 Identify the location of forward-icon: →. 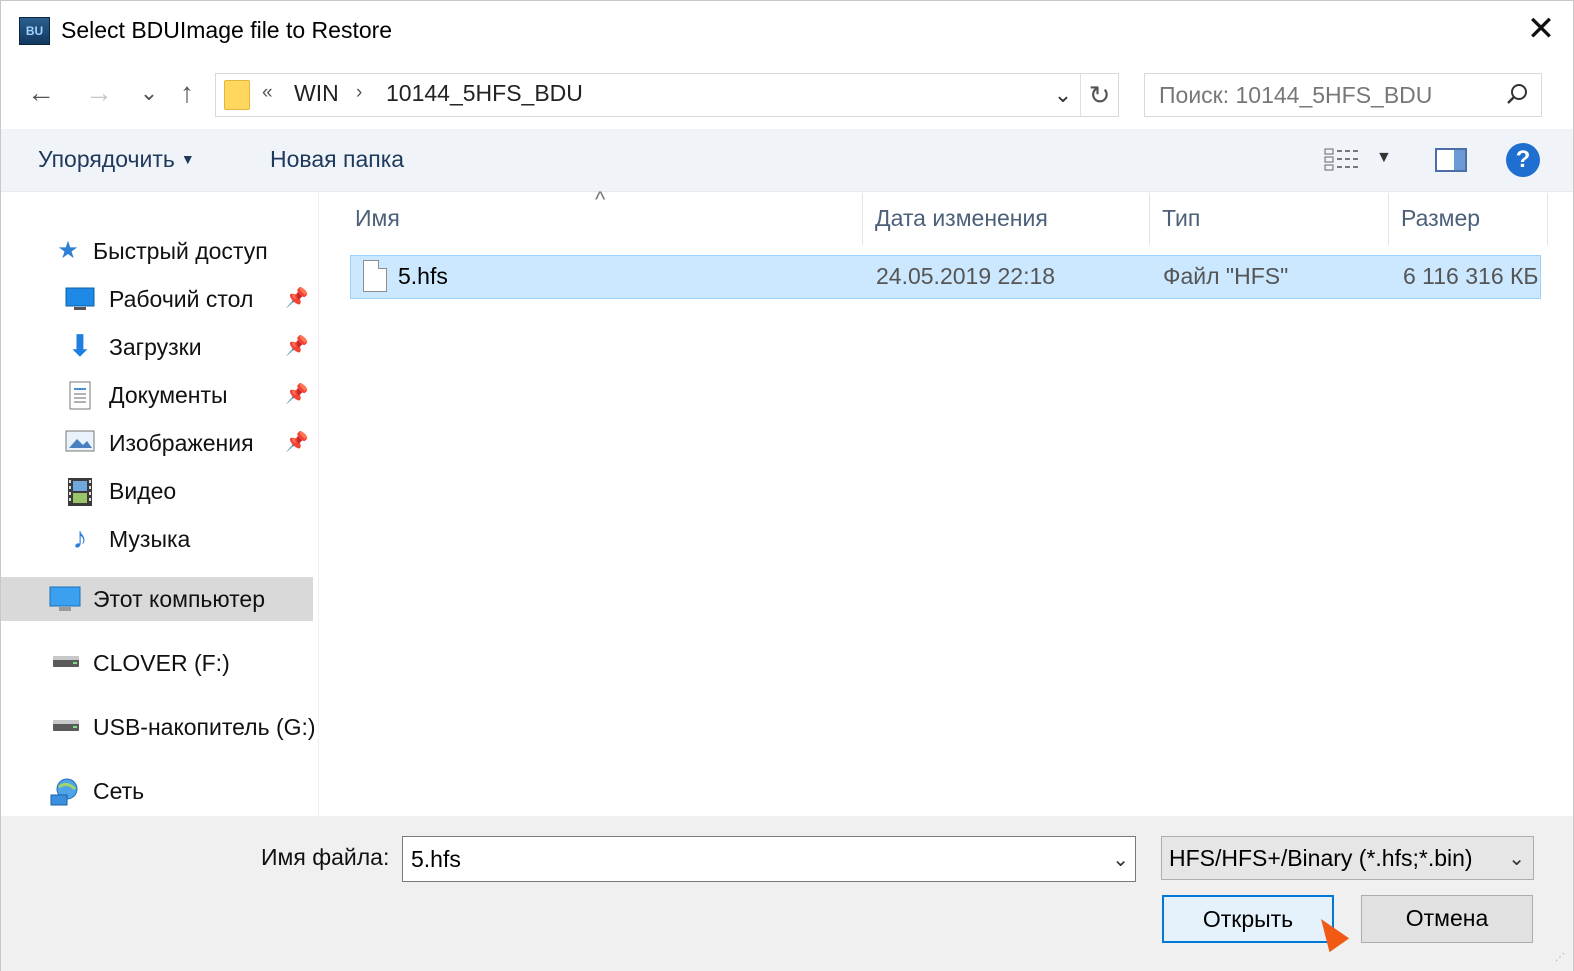
(99, 93).